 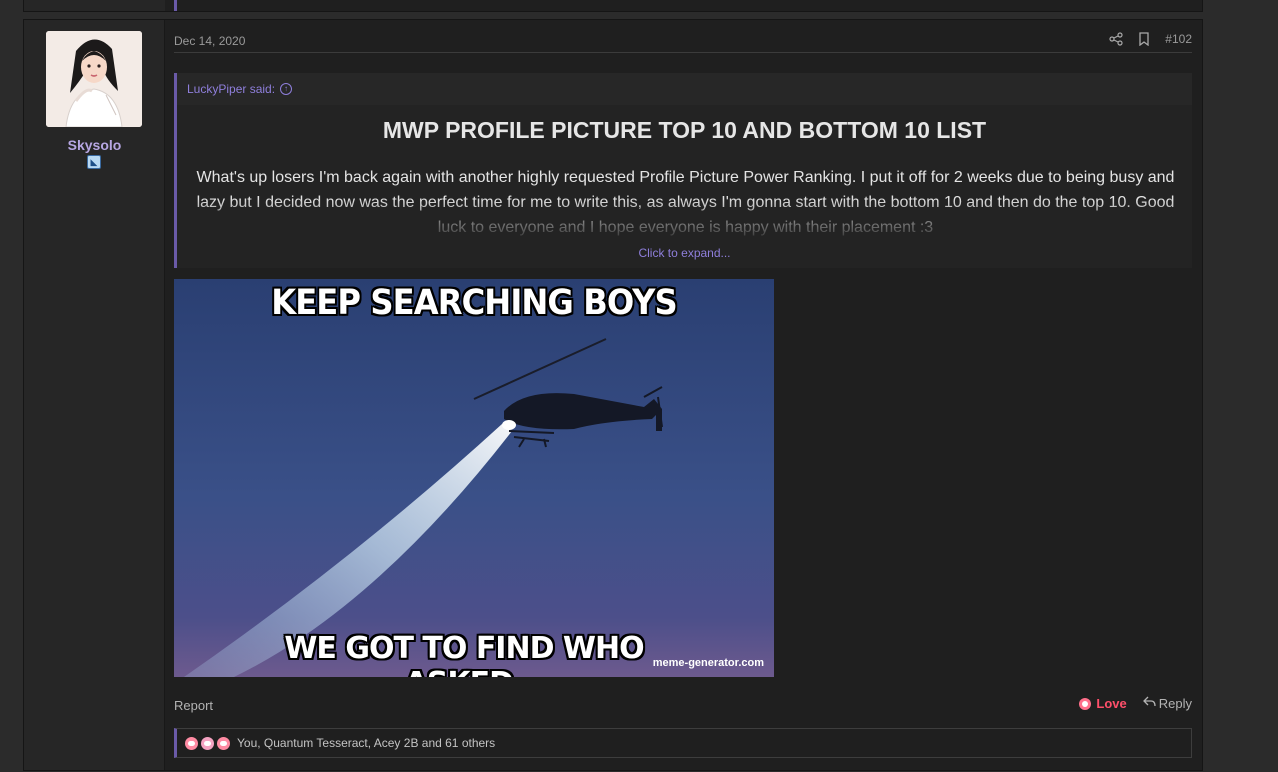 I want to click on love-button: Love, so click(x=1103, y=703).